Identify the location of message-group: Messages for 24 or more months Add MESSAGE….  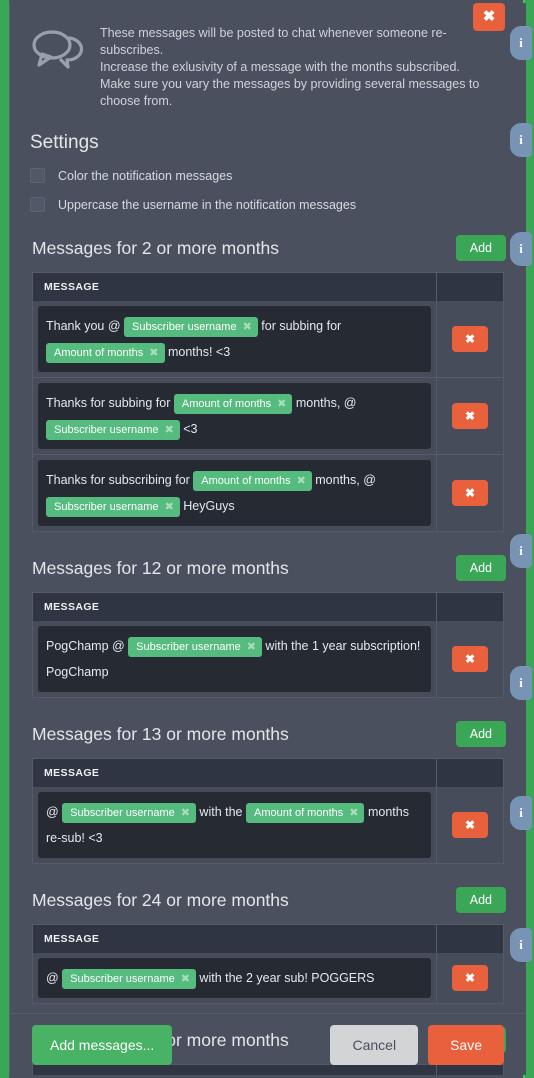
(268, 945).